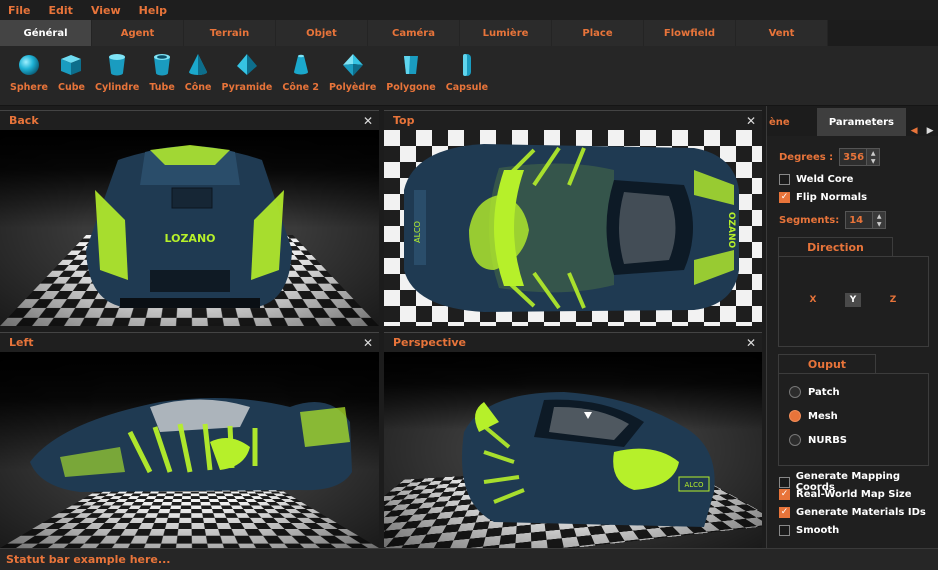 The image size is (938, 570). I want to click on car-render: LOZANO, so click(189, 226).